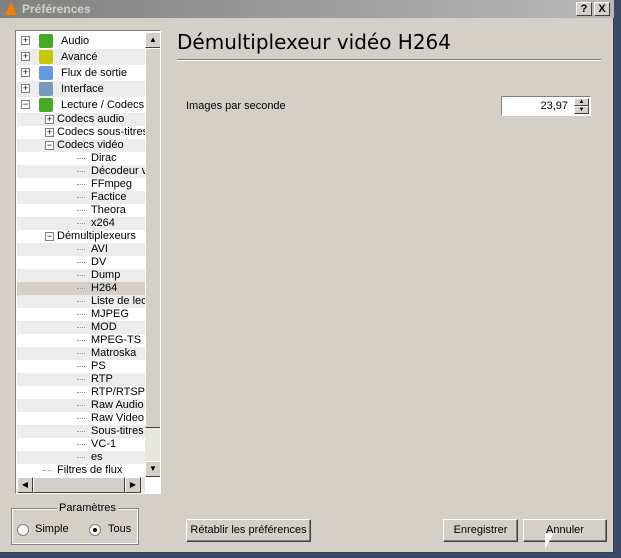 The width and height of the screenshot is (621, 558). I want to click on spin-up-button: ▲, so click(581, 102).